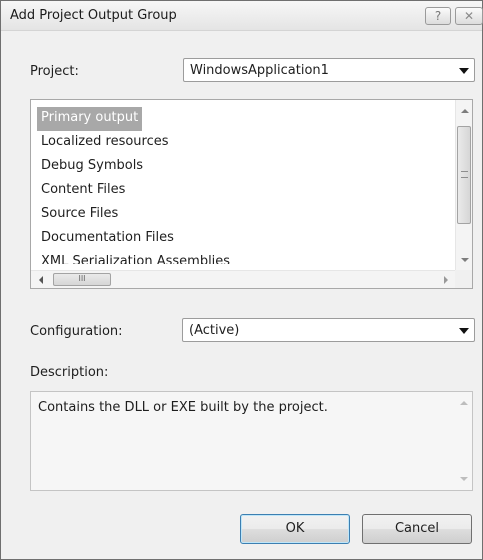 This screenshot has height=560, width=483. I want to click on list-item-label: Documentation Files, so click(107, 237).